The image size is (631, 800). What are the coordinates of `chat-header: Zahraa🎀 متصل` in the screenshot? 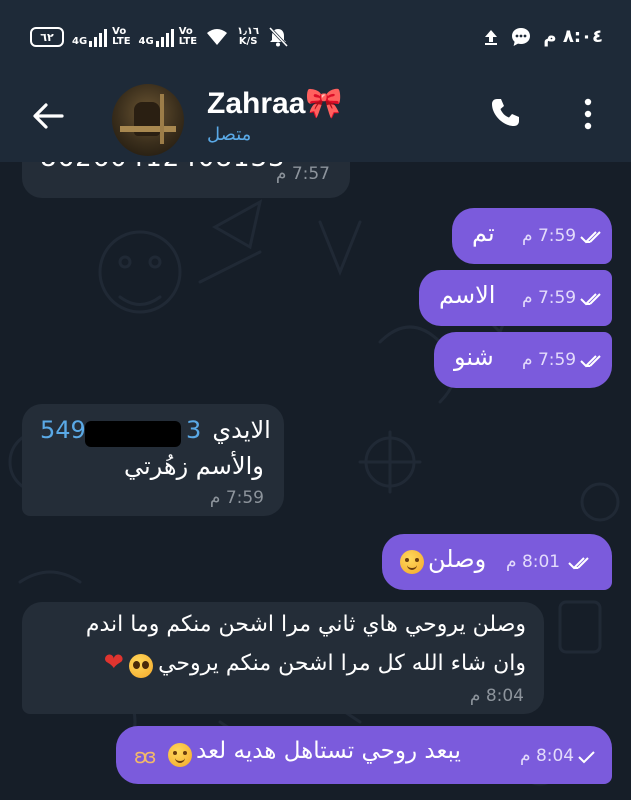 It's located at (315, 121).